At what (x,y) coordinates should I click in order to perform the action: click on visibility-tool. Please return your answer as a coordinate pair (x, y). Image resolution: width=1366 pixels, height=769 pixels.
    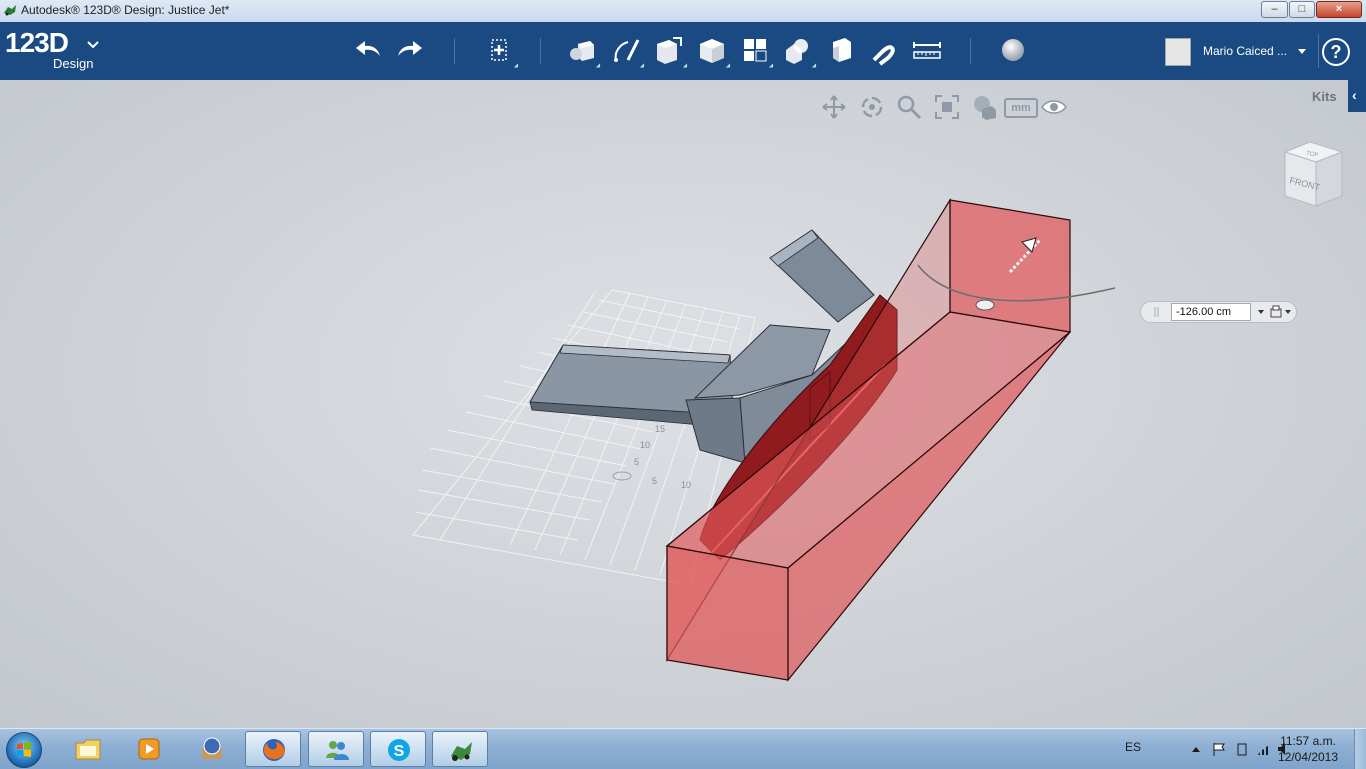
    Looking at the image, I should click on (1054, 107).